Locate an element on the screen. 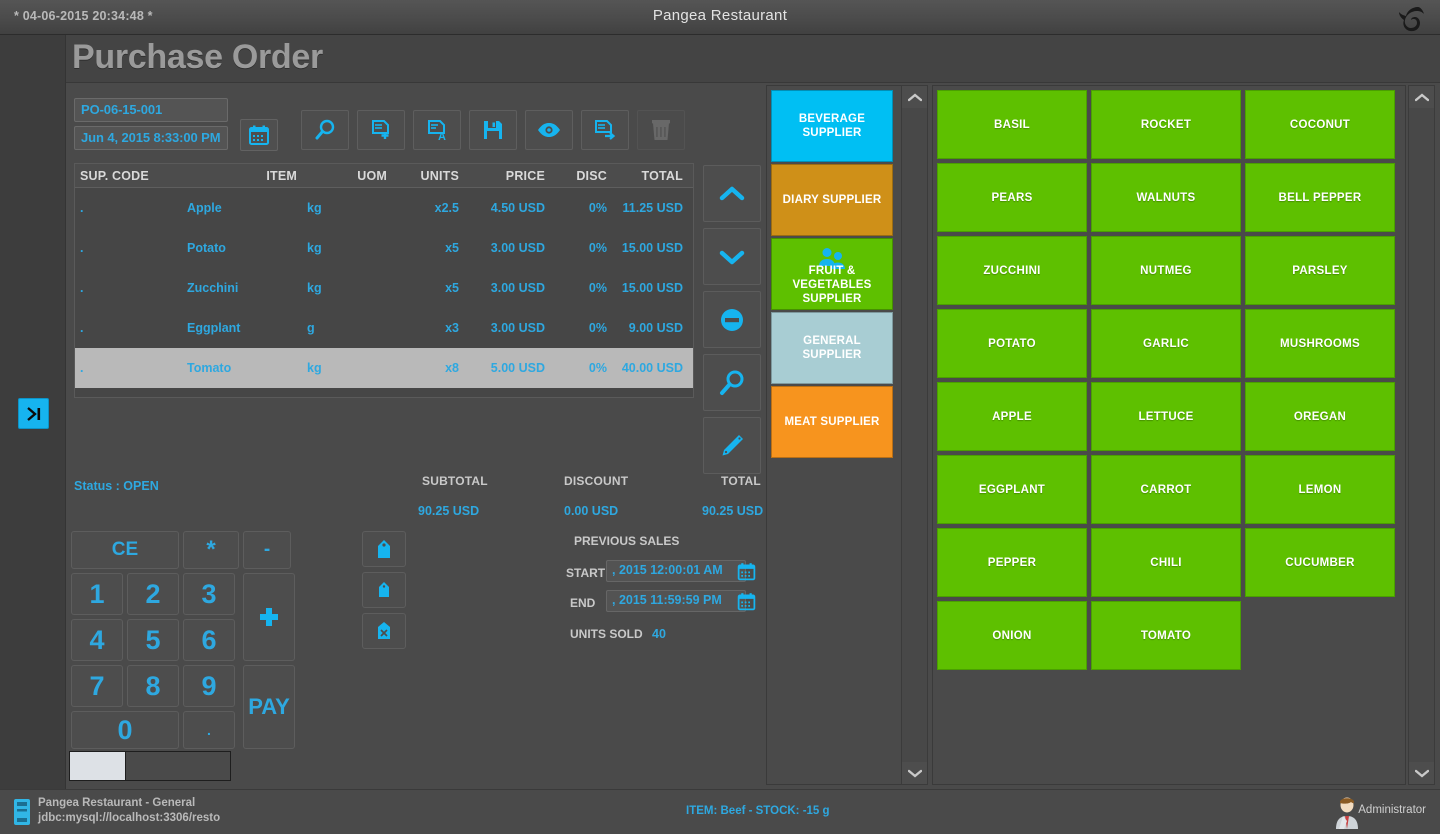 The height and width of the screenshot is (834, 1440). order-toolbar: A is located at coordinates (493, 130).